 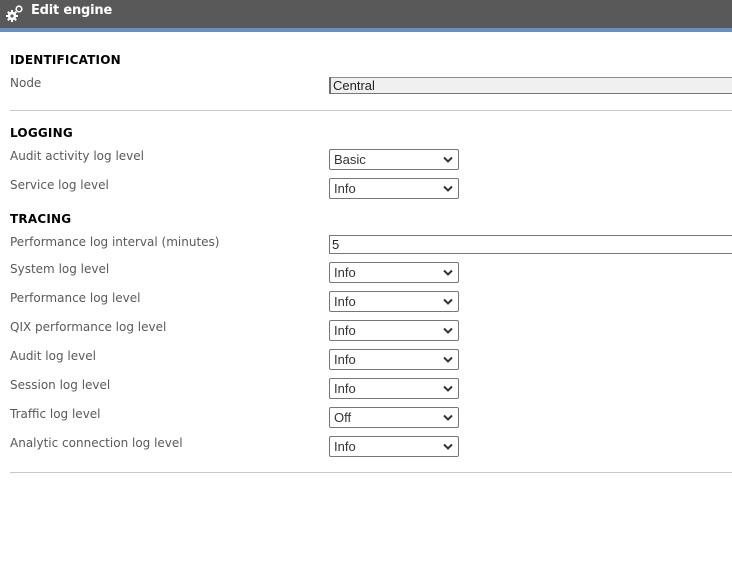 What do you see at coordinates (53, 356) in the screenshot?
I see `audit-log-level-label: Audit log level` at bounding box center [53, 356].